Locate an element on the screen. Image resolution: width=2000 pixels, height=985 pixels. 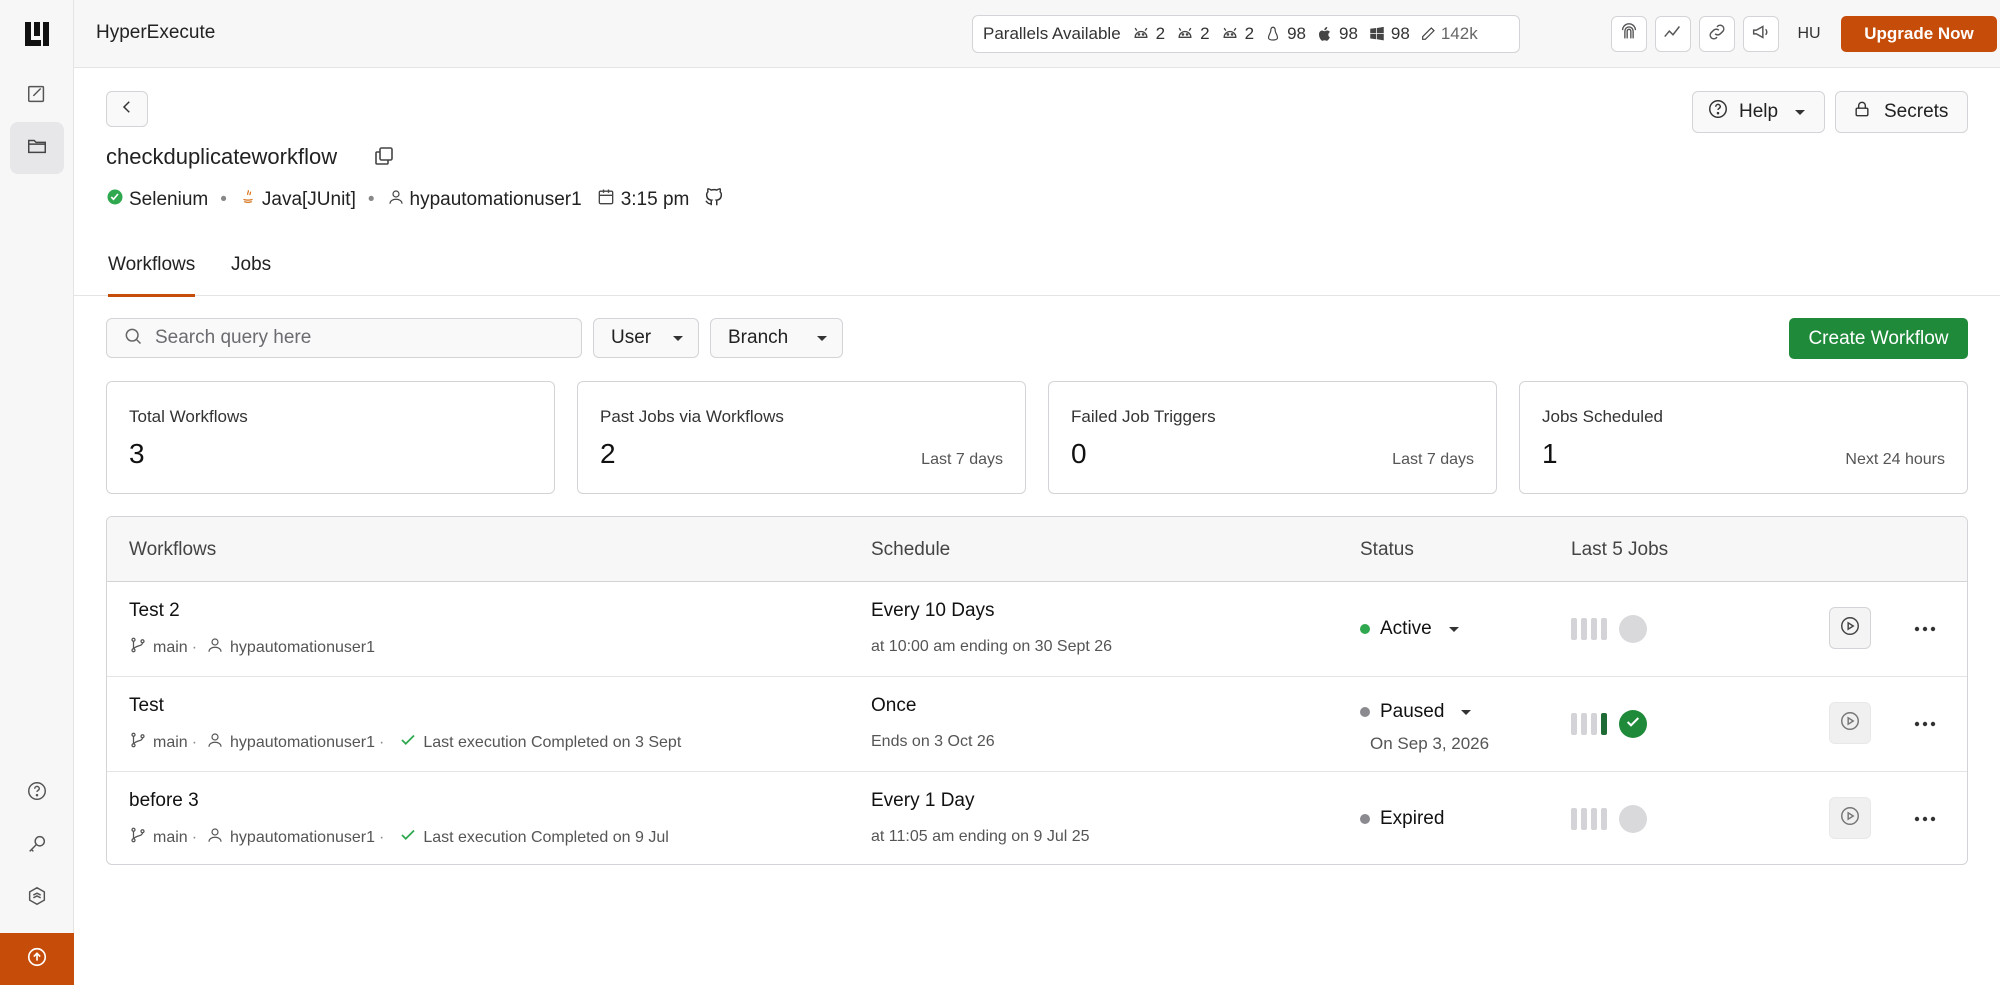
rail-dashboard-button is located at coordinates (37, 96).